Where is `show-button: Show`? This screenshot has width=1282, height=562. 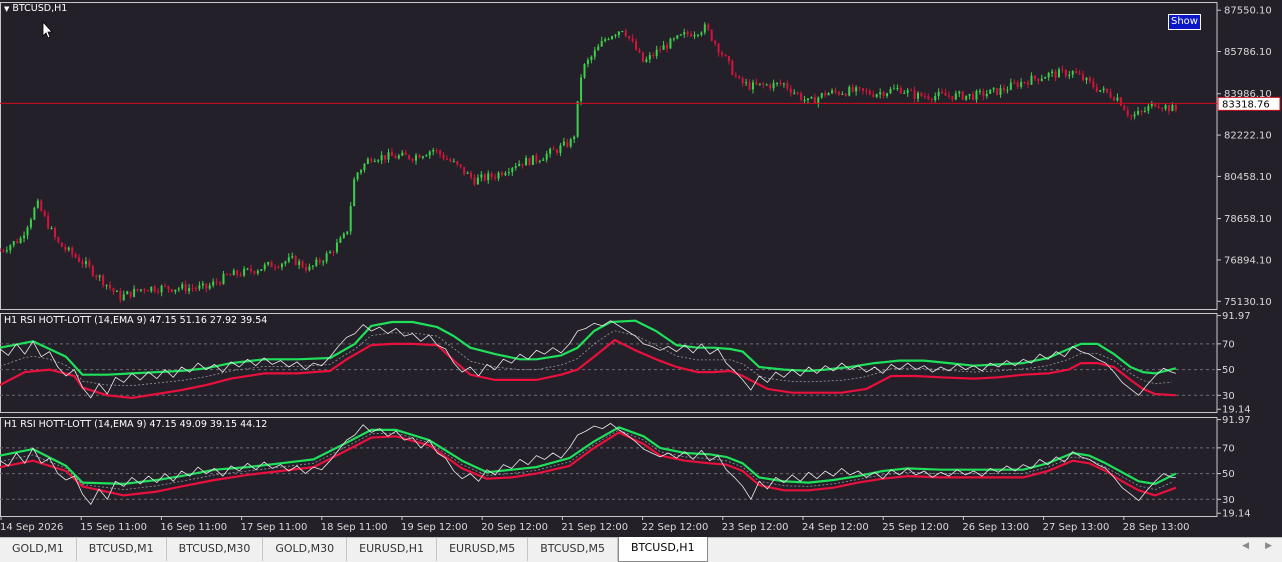
show-button: Show is located at coordinates (1184, 22).